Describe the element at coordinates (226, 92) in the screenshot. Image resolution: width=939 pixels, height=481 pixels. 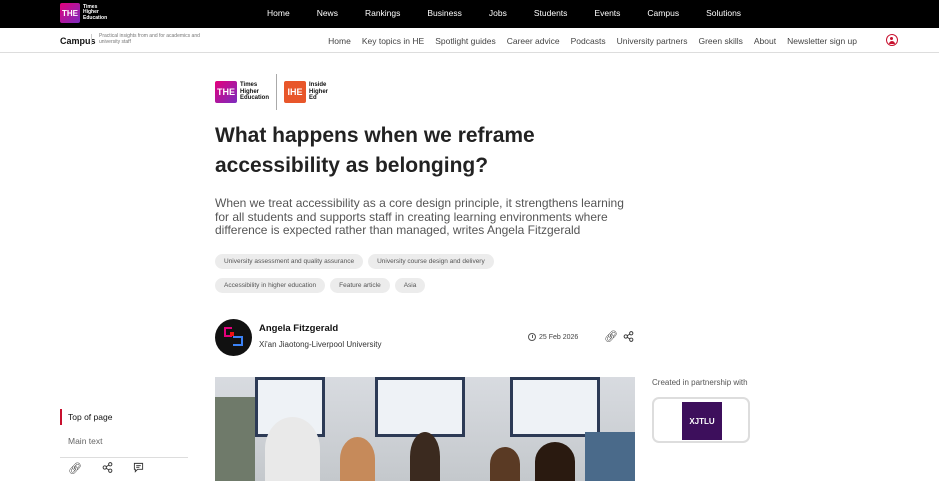
I see `the-partner-mark: THE` at that location.